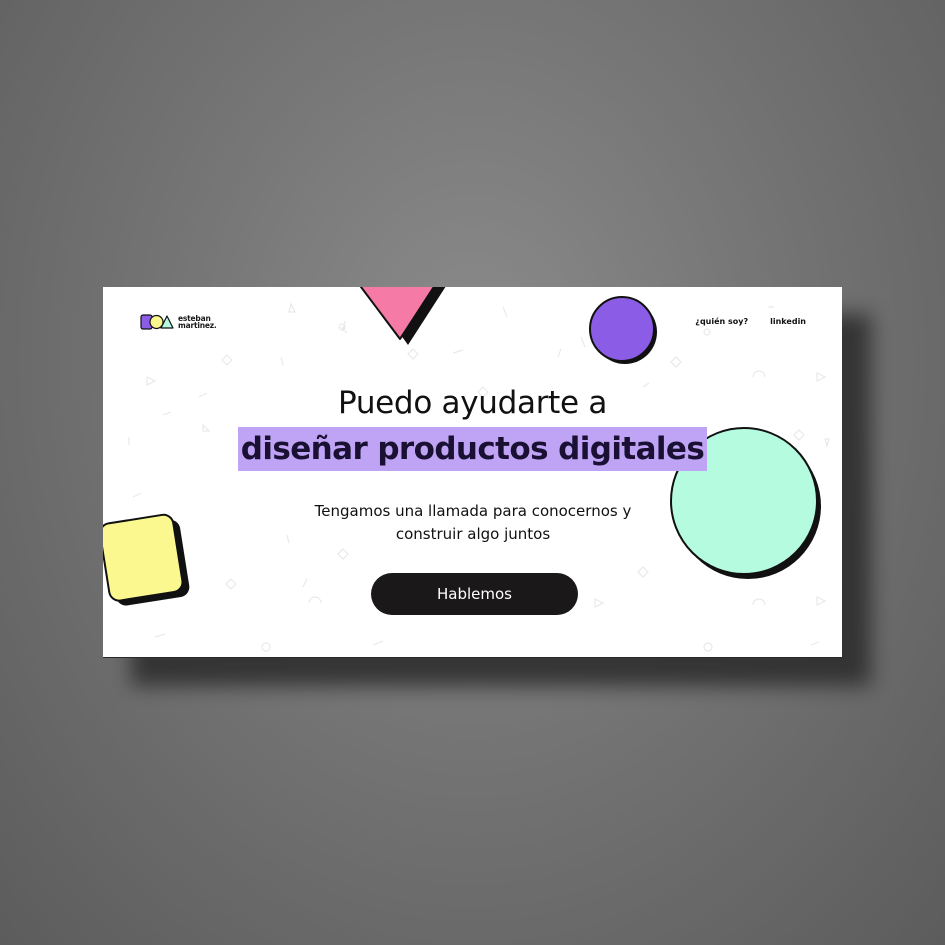 This screenshot has width=945, height=945. Describe the element at coordinates (721, 321) in the screenshot. I see `nav-link-about: ¿quién soy?` at that location.